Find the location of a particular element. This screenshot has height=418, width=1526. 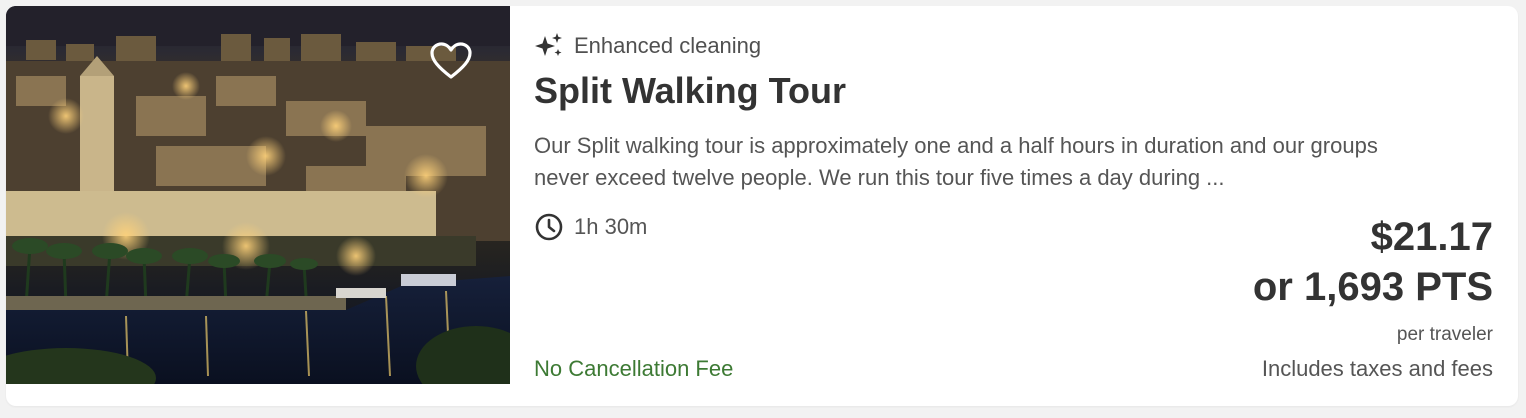

sparkles-icon is located at coordinates (548, 44).